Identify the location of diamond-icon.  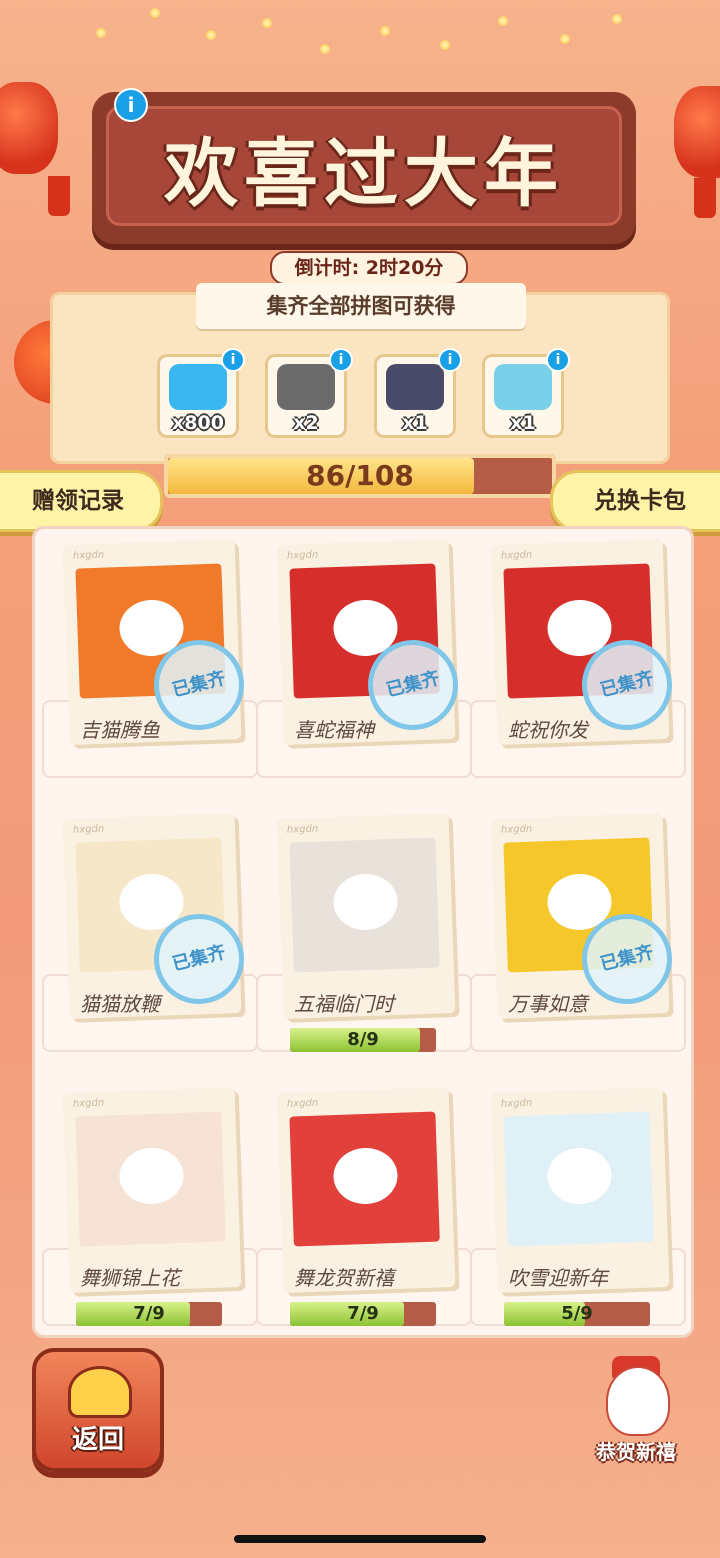
(198, 387).